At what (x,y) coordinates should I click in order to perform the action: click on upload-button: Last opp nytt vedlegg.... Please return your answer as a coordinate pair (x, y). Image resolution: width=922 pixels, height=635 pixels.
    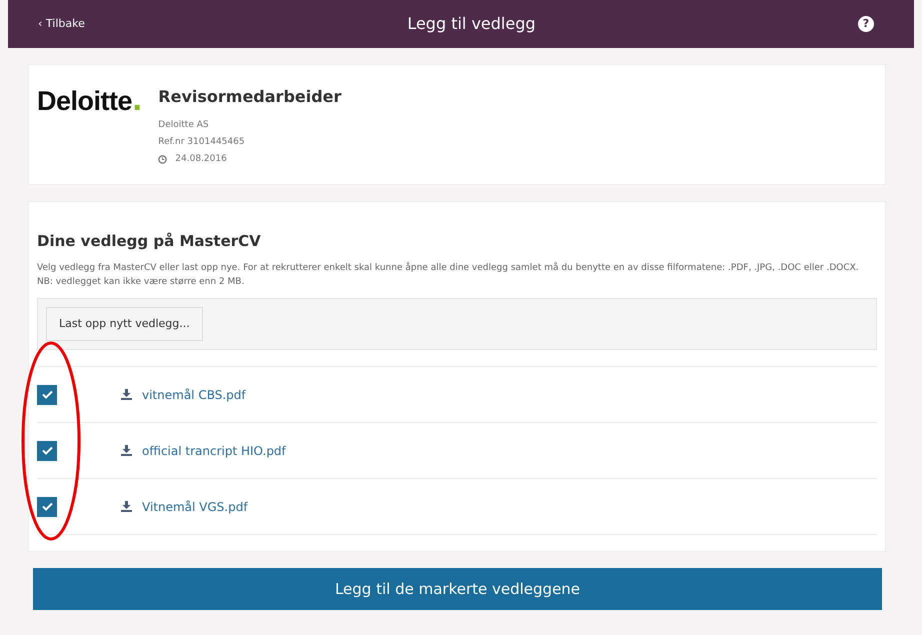
    Looking at the image, I should click on (124, 324).